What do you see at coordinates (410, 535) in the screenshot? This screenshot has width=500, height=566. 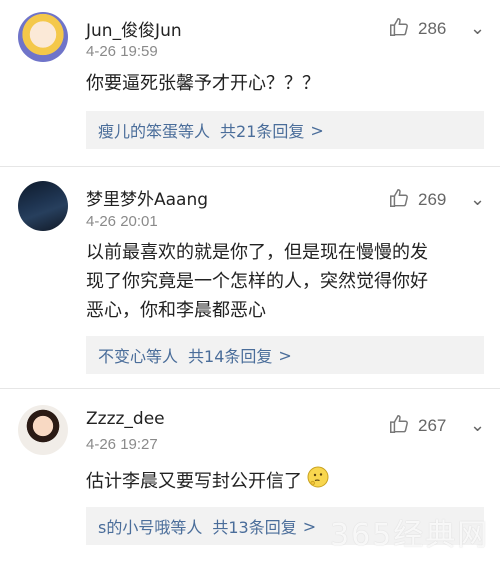 I see `watermark: 365经典网` at bounding box center [410, 535].